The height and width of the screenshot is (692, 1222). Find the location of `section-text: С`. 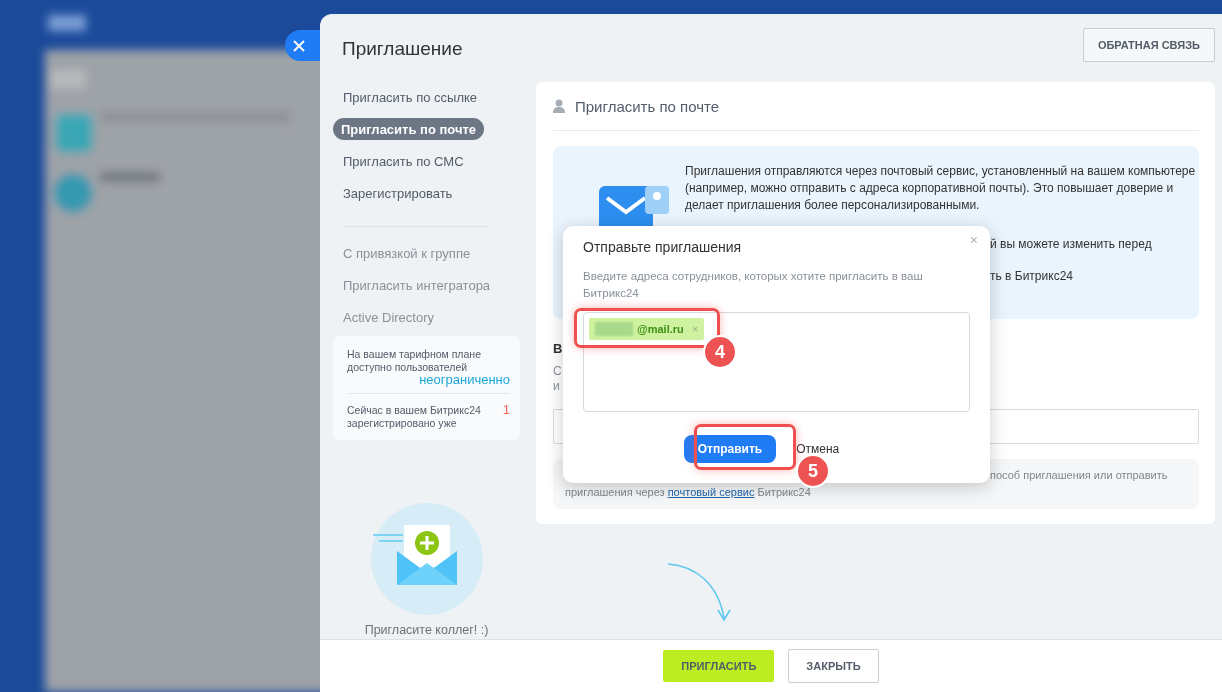

section-text: С is located at coordinates (557, 371).